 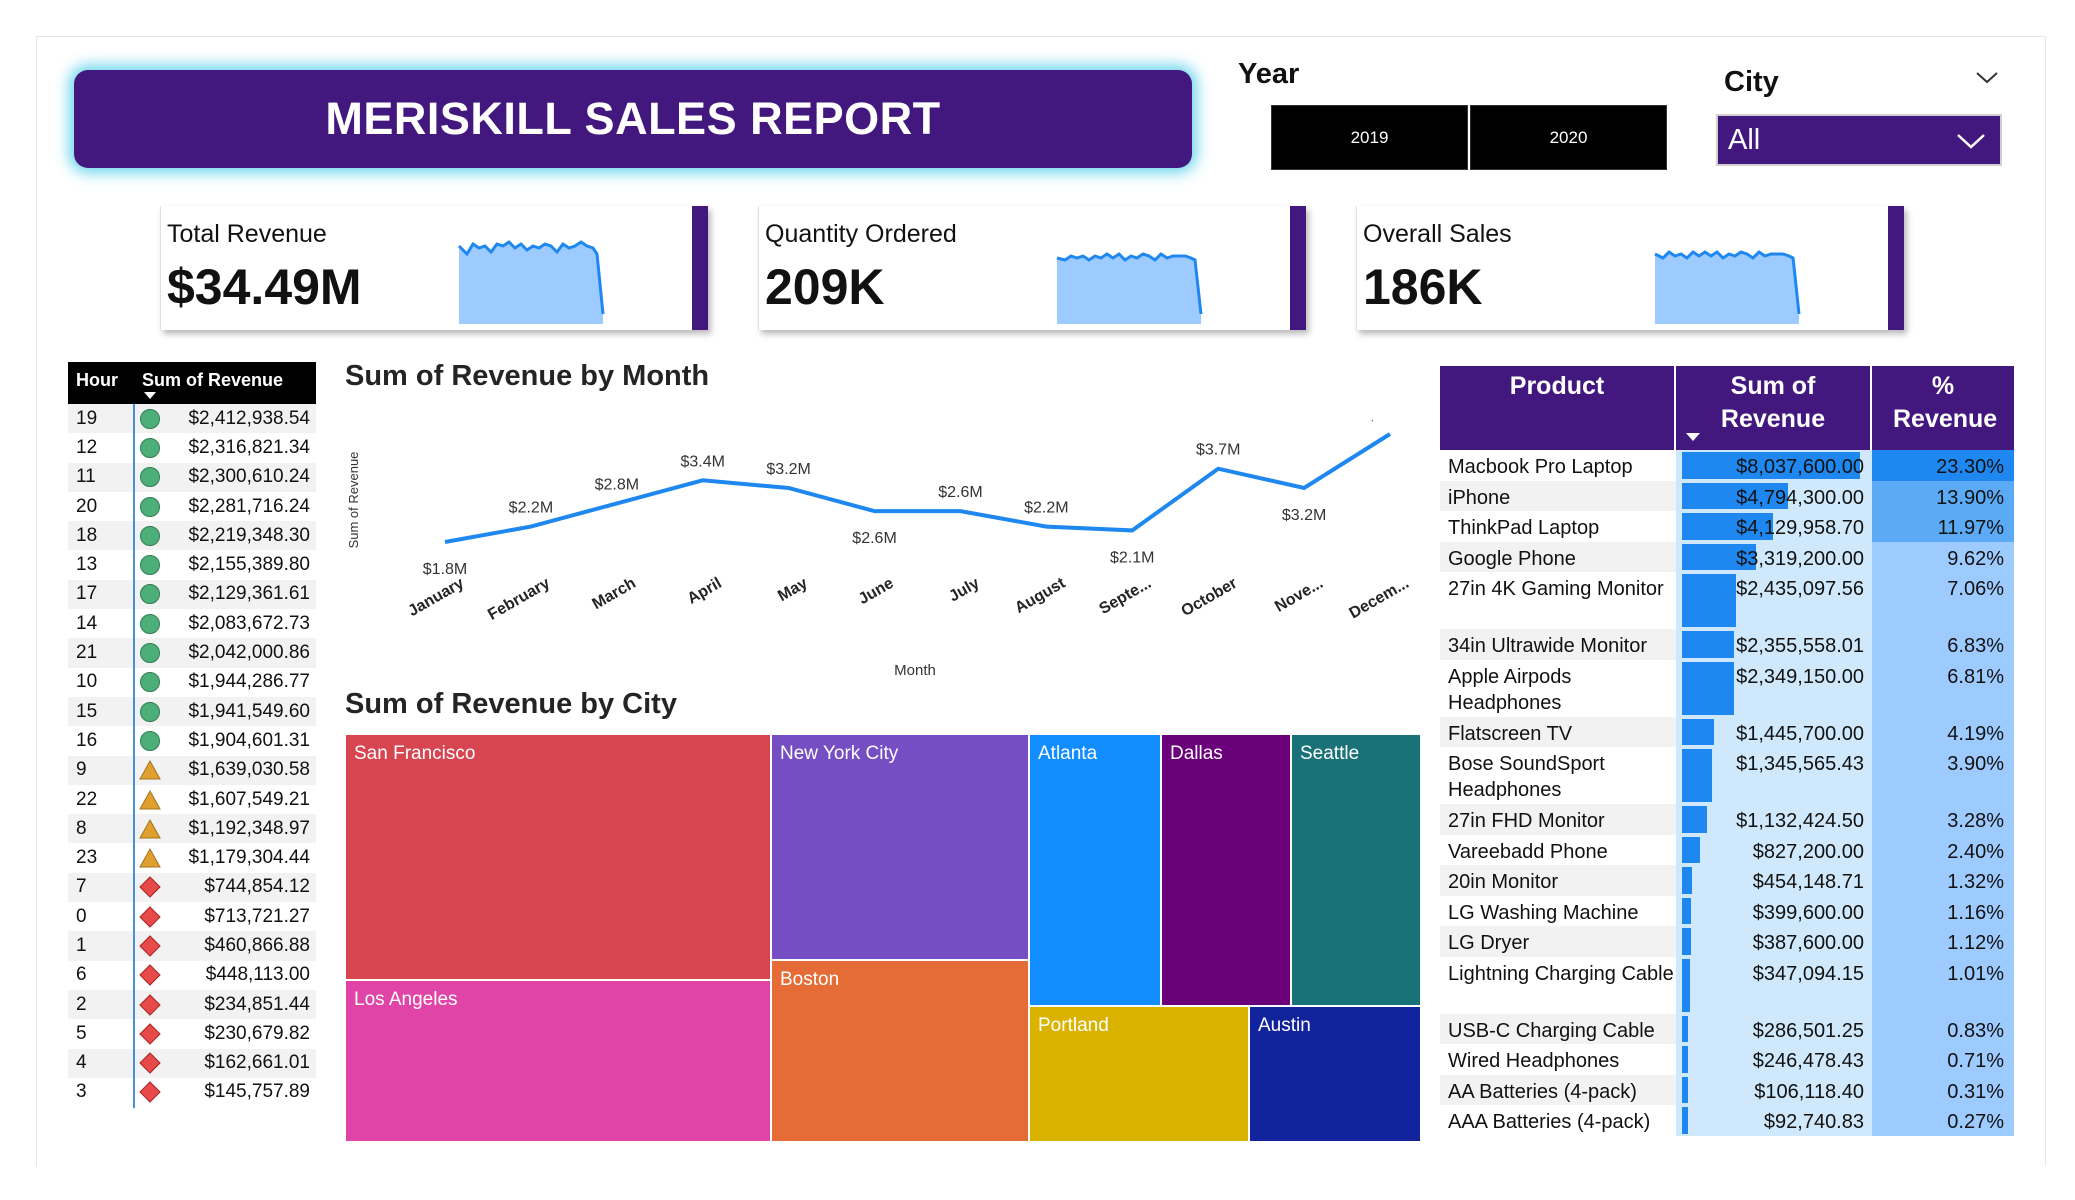 I want to click on treemap-cell-portland: Portland, so click(x=1139, y=1074).